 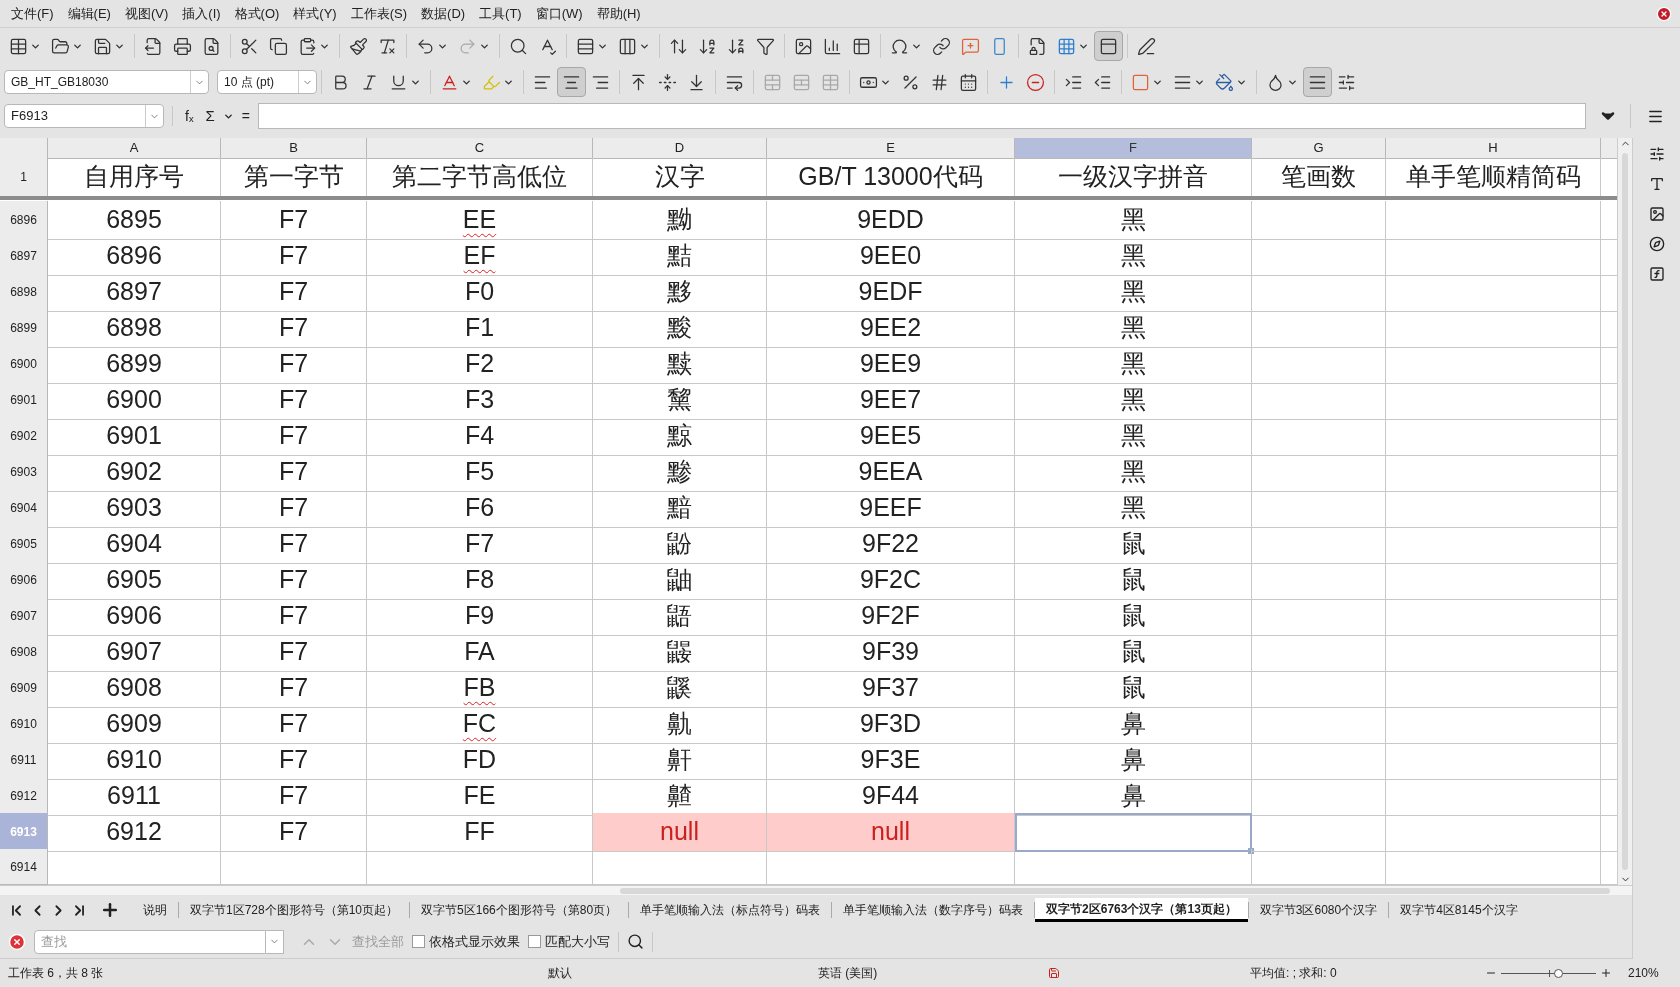 What do you see at coordinates (730, 910) in the screenshot?
I see `sheet-tab: 单手笔顺输入法（标点符号）码表` at bounding box center [730, 910].